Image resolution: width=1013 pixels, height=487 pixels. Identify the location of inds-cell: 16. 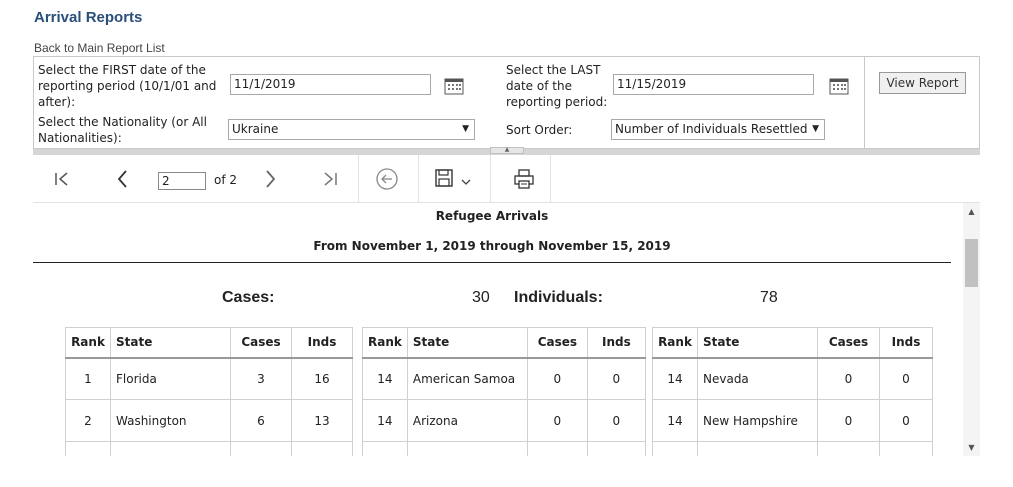
(322, 378).